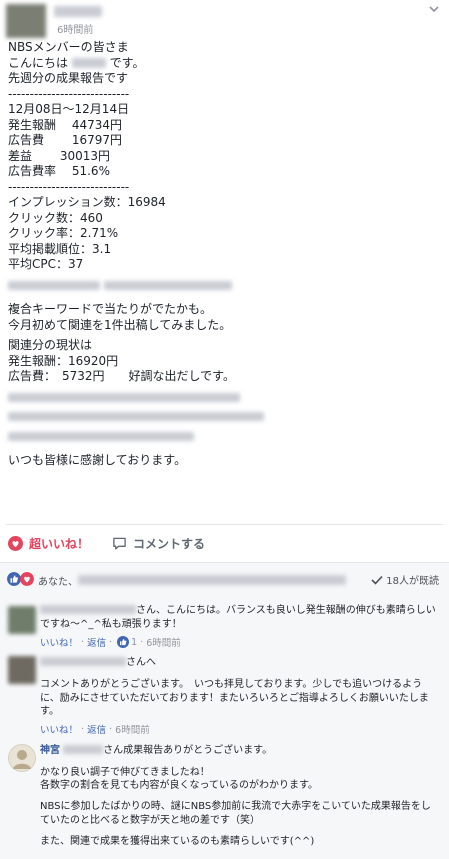  I want to click on stat-line: 発生報酬 44734円, so click(65, 124).